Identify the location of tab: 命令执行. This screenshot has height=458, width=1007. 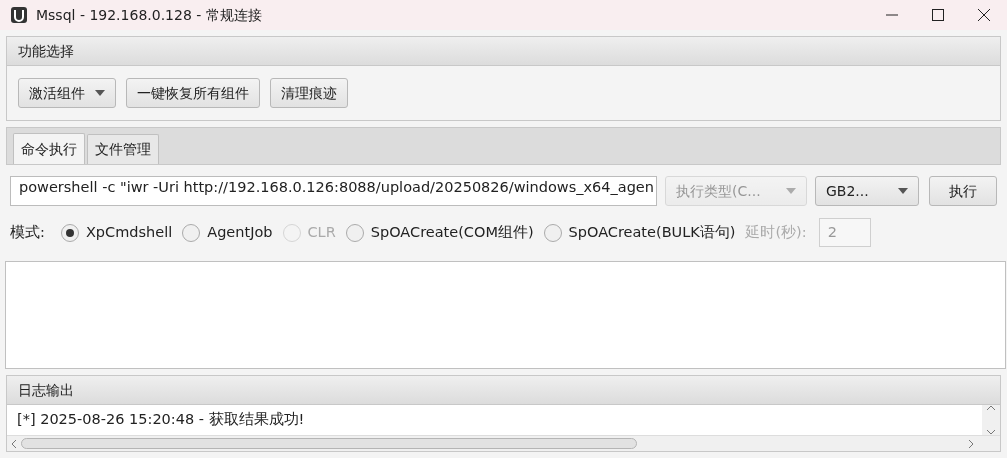
(49, 148).